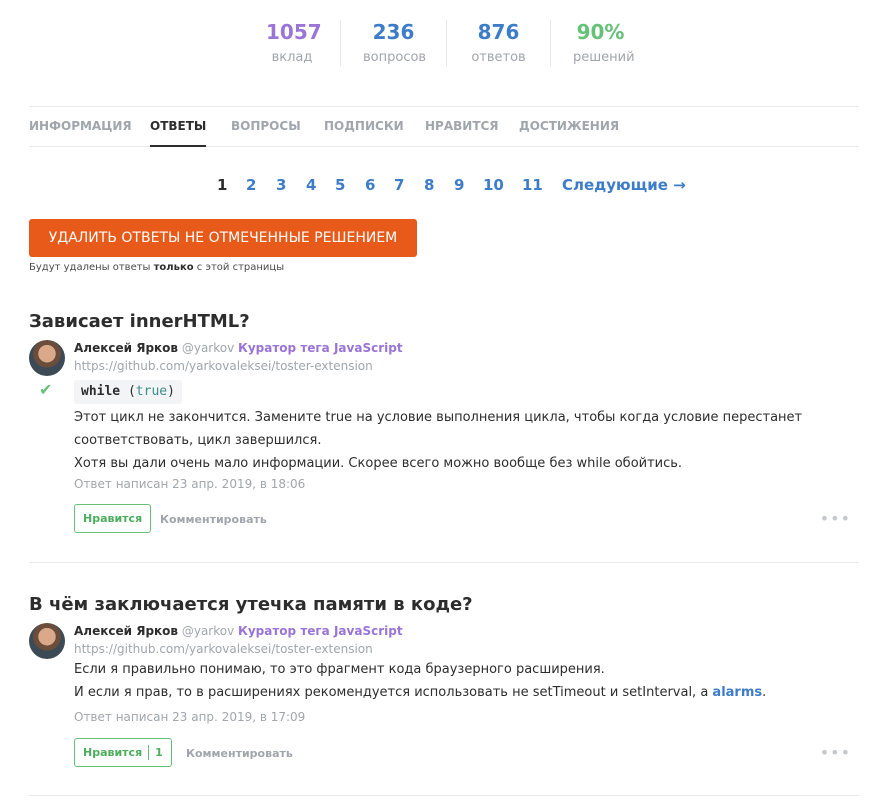  I want to click on tab-subscriptions: ПОДПИСКИ, so click(364, 127).